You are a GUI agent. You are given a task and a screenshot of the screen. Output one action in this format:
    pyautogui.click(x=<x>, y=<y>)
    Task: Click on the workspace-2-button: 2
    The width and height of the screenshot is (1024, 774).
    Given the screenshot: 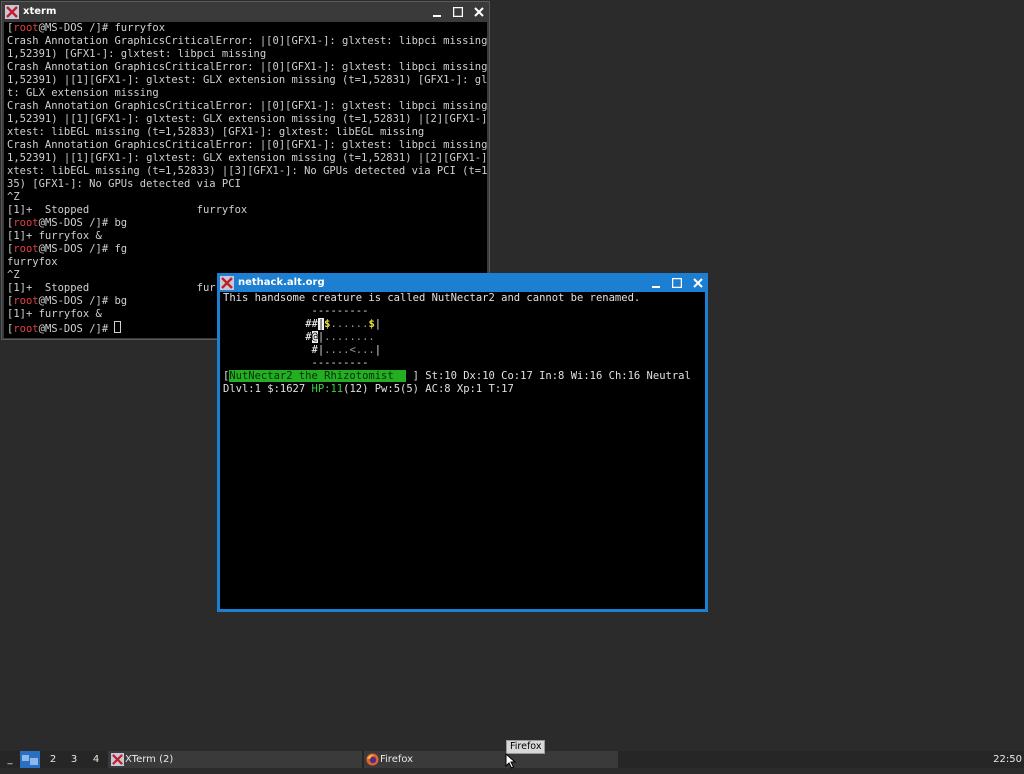 What is the action you would take?
    pyautogui.click(x=53, y=759)
    